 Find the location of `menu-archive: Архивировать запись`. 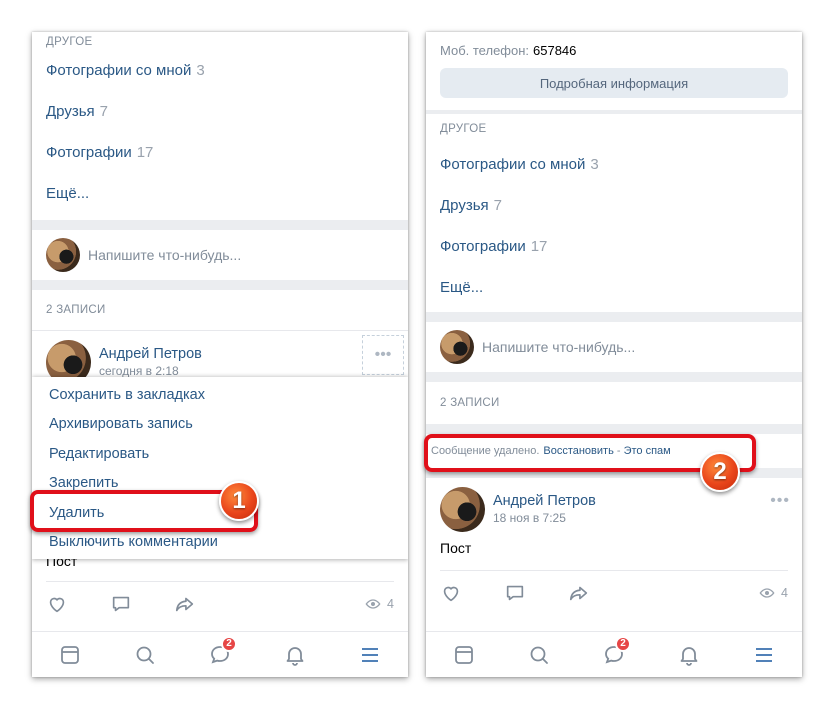

menu-archive: Архивировать запись is located at coordinates (220, 425).